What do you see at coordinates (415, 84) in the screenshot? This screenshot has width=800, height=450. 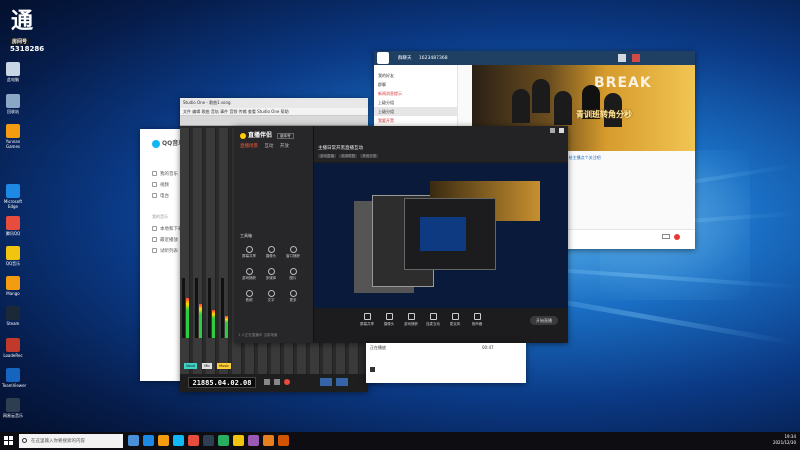 I see `sidebar-item: 群聊` at bounding box center [415, 84].